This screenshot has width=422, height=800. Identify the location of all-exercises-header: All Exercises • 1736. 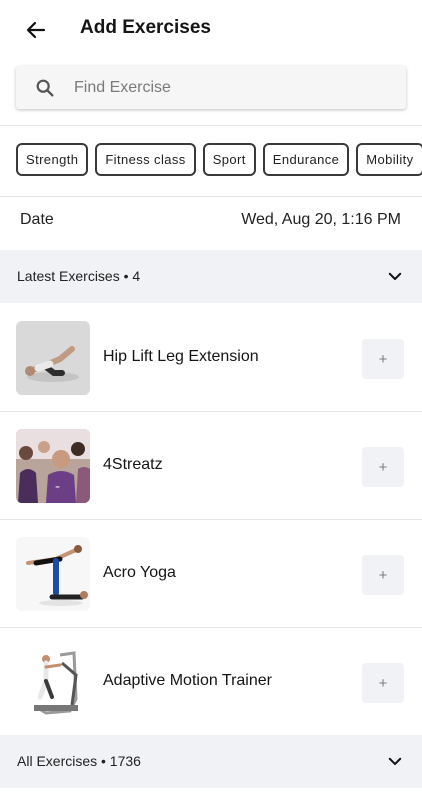
(211, 761).